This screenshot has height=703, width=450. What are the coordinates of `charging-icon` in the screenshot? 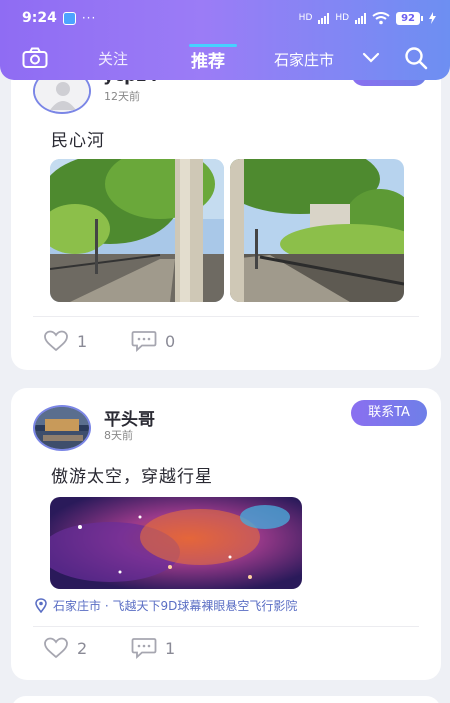 It's located at (432, 18).